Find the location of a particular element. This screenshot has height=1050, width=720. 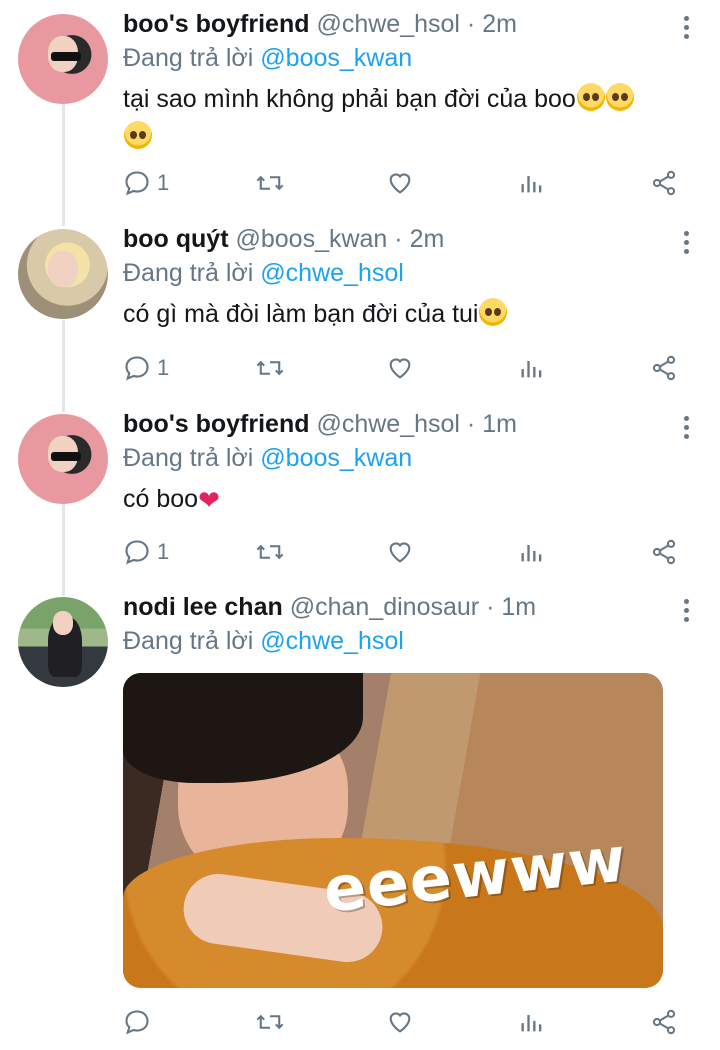

tweet-text-content: có boo is located at coordinates (161, 499).